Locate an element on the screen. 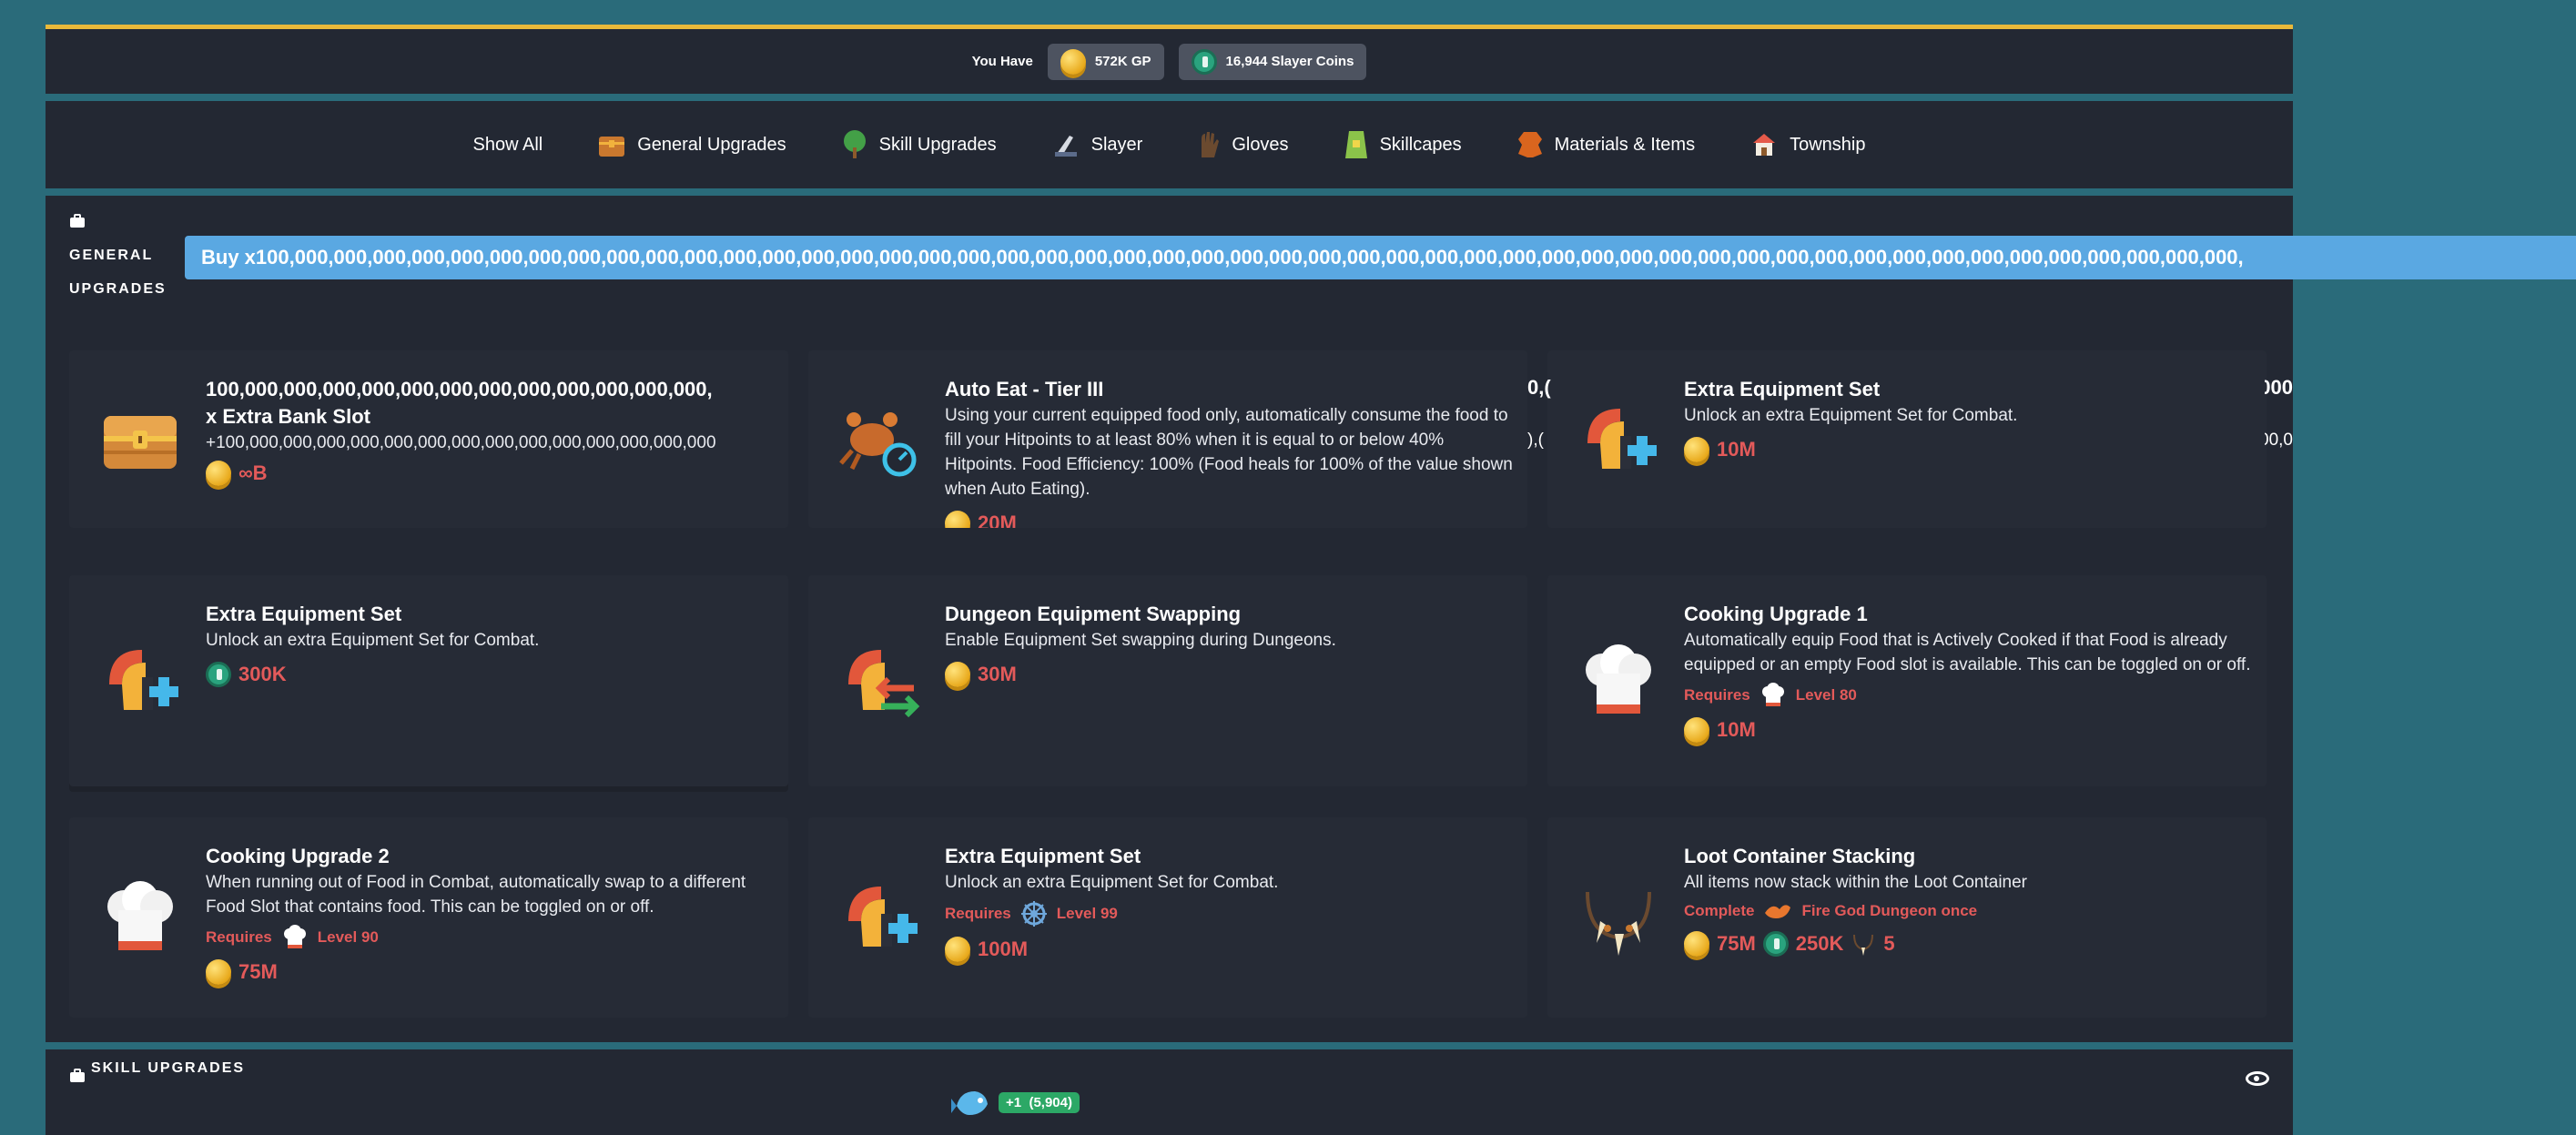  nav-label: Township is located at coordinates (1828, 144).